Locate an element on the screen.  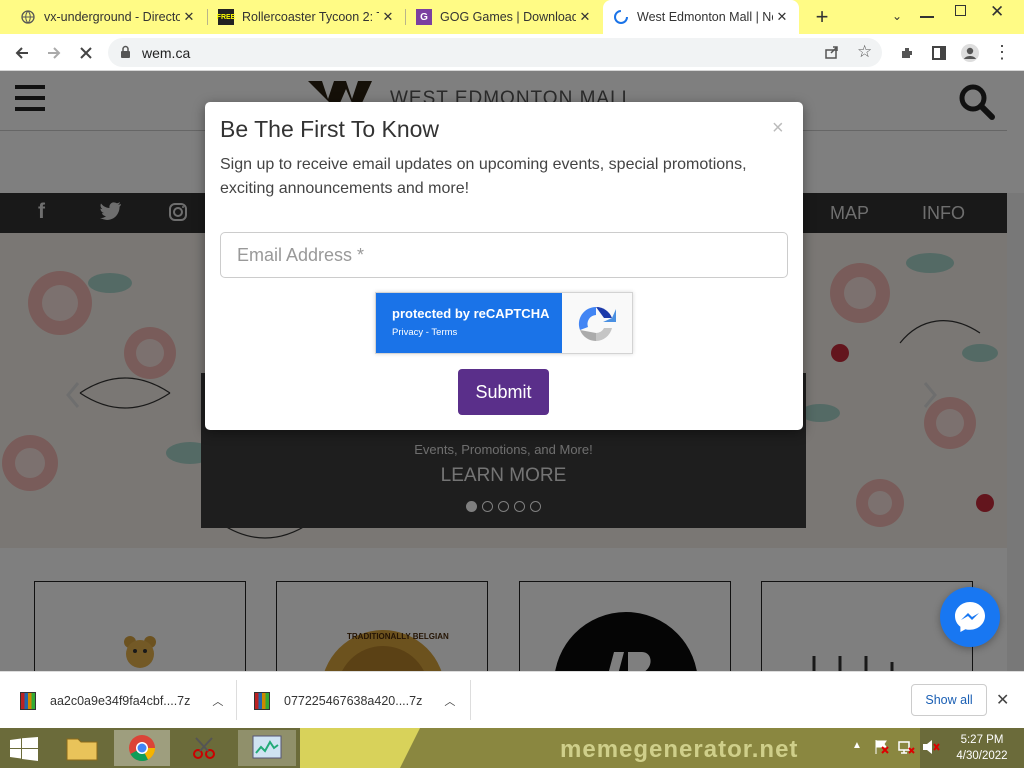
show-all-button: Show all is located at coordinates (949, 700).